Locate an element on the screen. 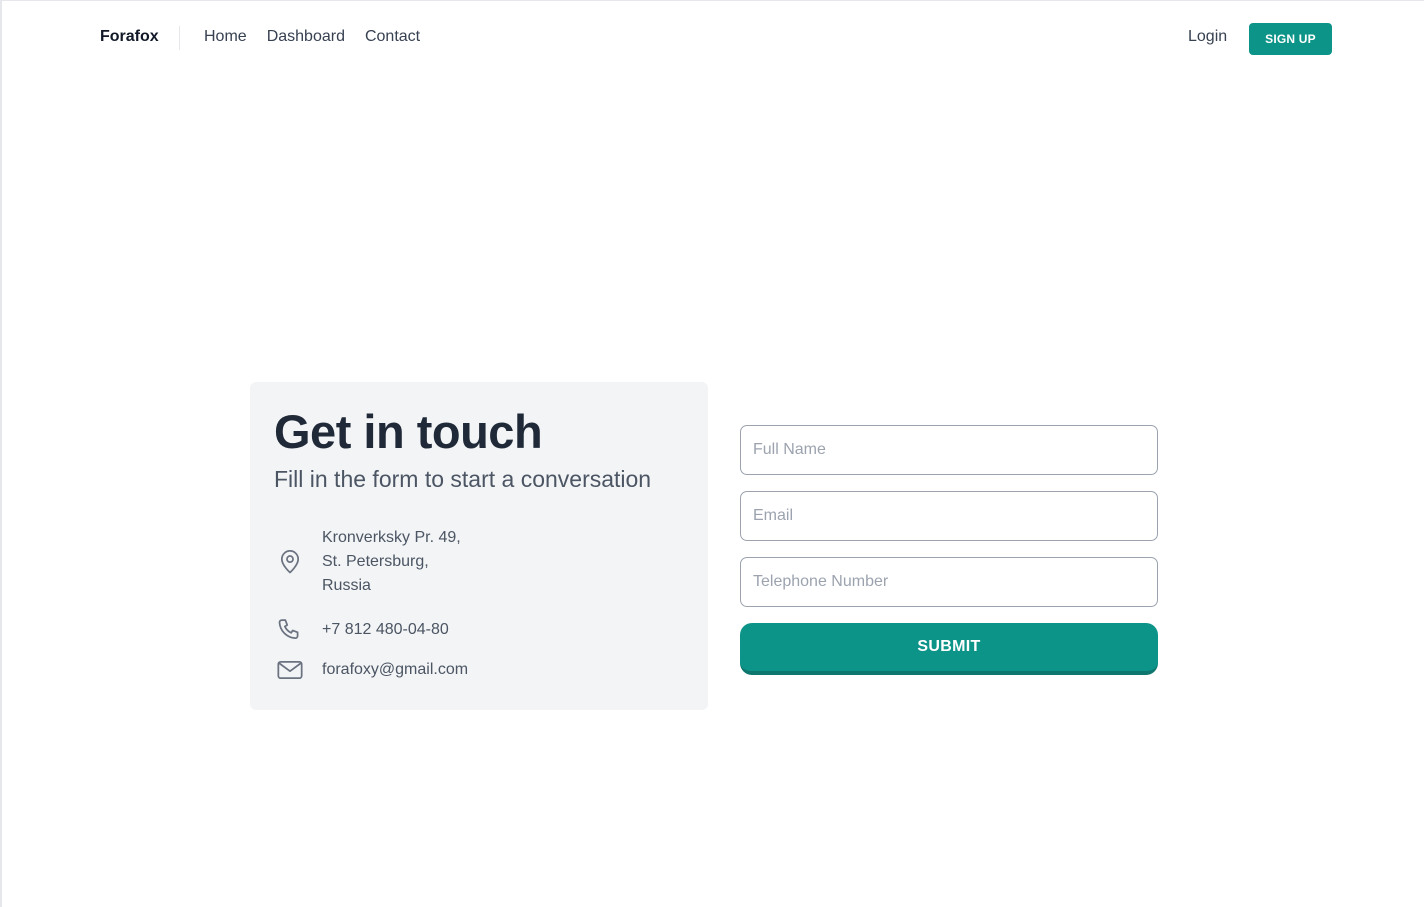  address-line-1: Kronverksky Pr. 49, is located at coordinates (391, 537).